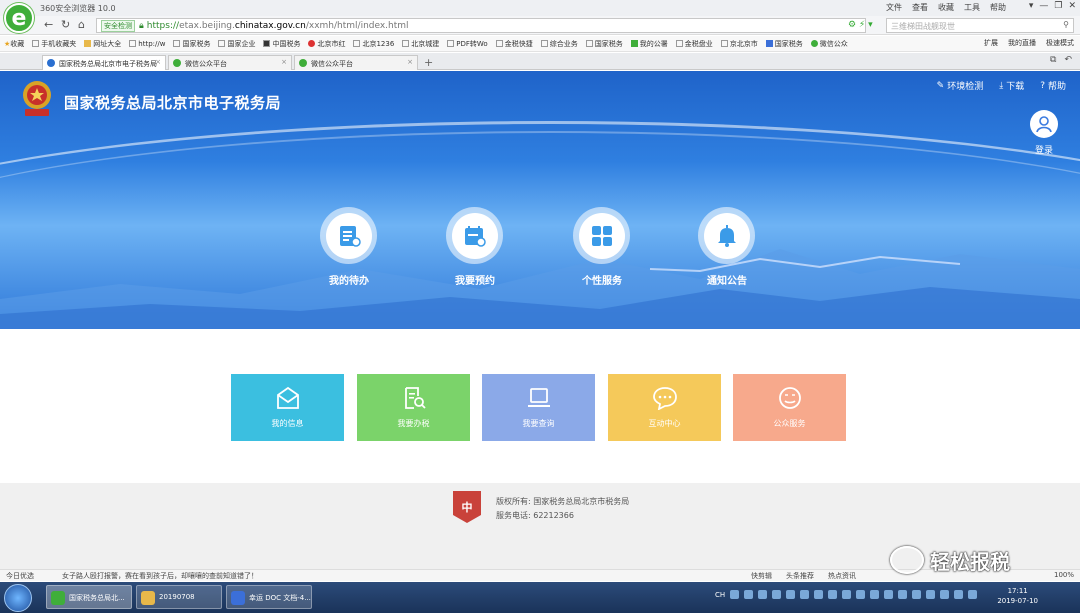 This screenshot has height=613, width=1080. What do you see at coordinates (18, 598) in the screenshot?
I see `start-button` at bounding box center [18, 598].